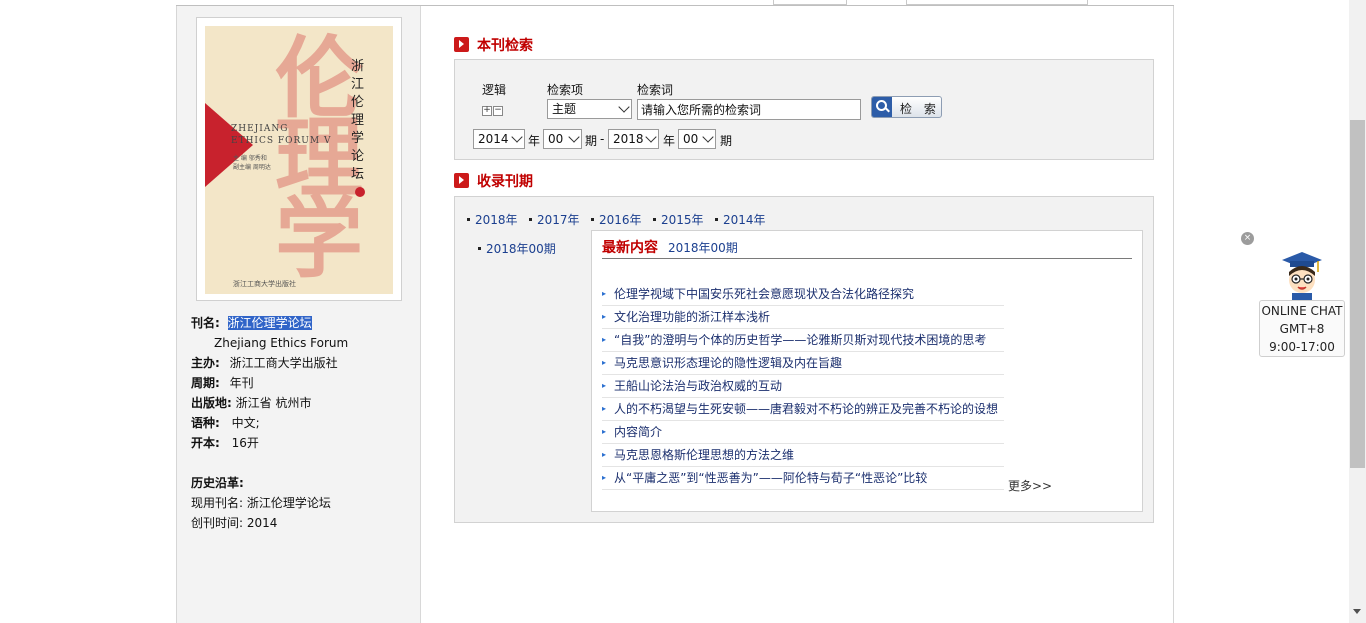 The height and width of the screenshot is (623, 1366). I want to click on founded-label: 创刊时间:, so click(217, 523).